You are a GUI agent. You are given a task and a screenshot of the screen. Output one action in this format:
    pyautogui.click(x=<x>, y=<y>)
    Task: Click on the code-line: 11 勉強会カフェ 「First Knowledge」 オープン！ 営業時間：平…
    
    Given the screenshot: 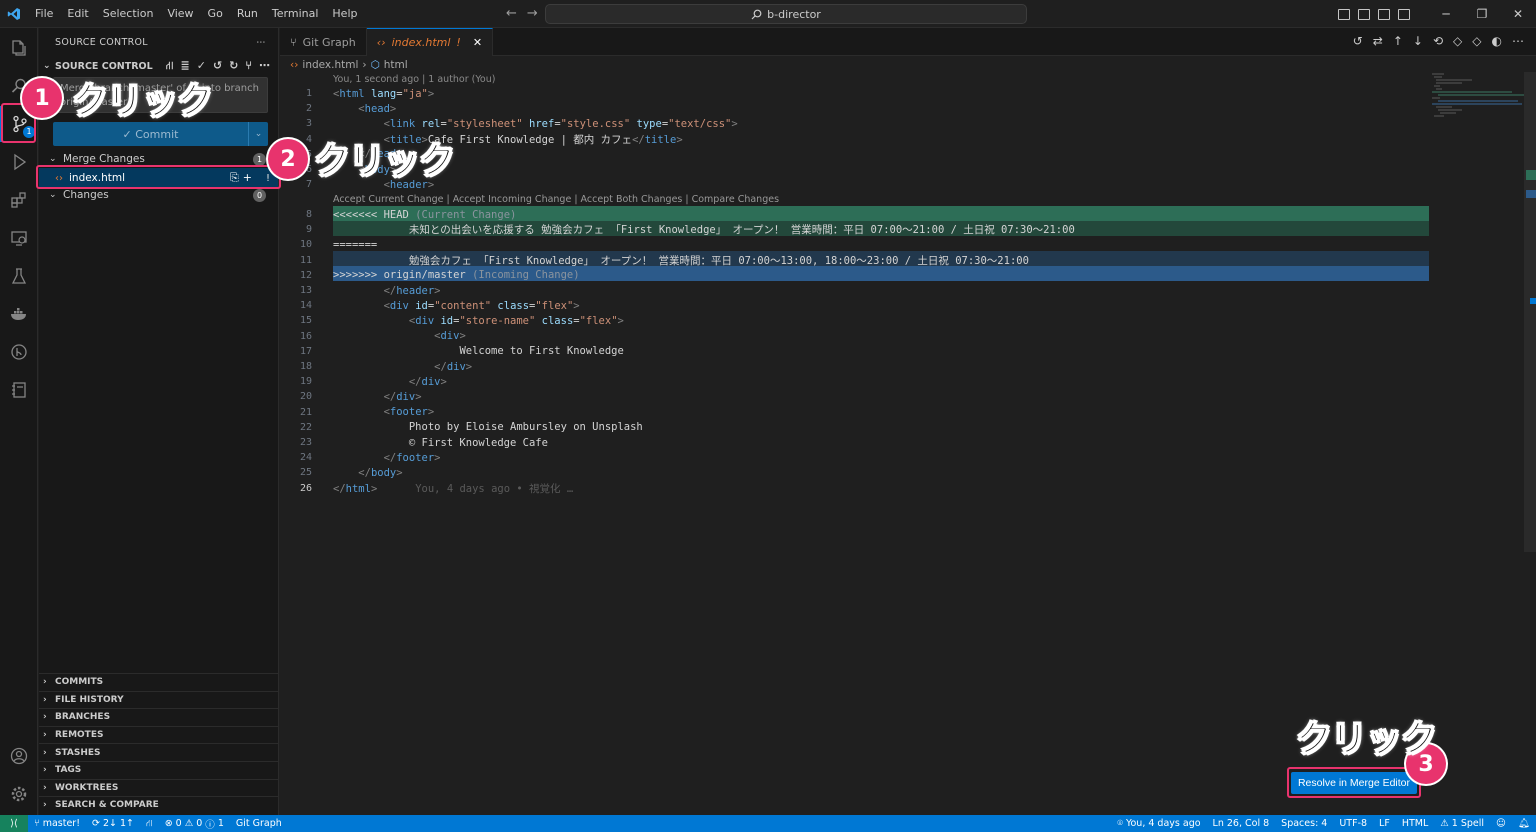 What is the action you would take?
    pyautogui.click(x=664, y=260)
    